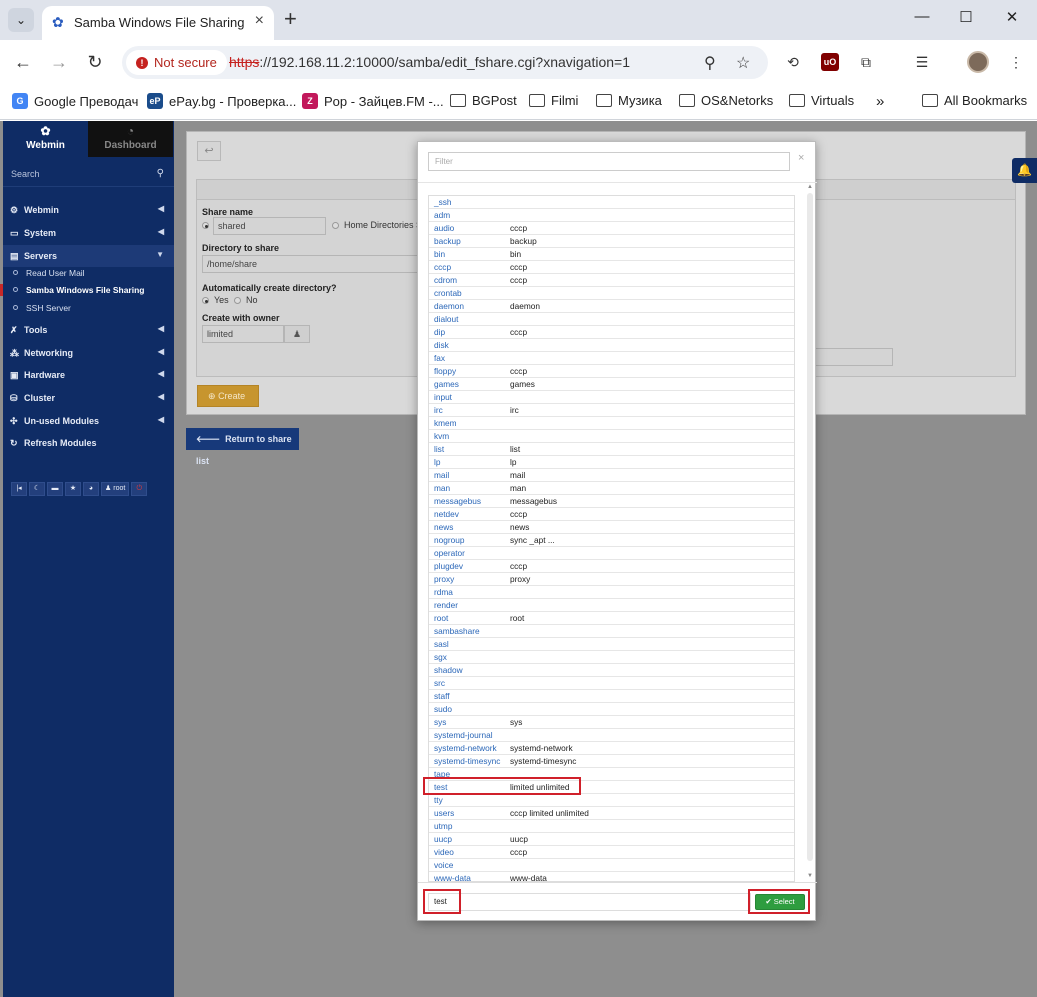 The image size is (1037, 997). What do you see at coordinates (611, 514) in the screenshot?
I see `group-row: netdev cccp` at bounding box center [611, 514].